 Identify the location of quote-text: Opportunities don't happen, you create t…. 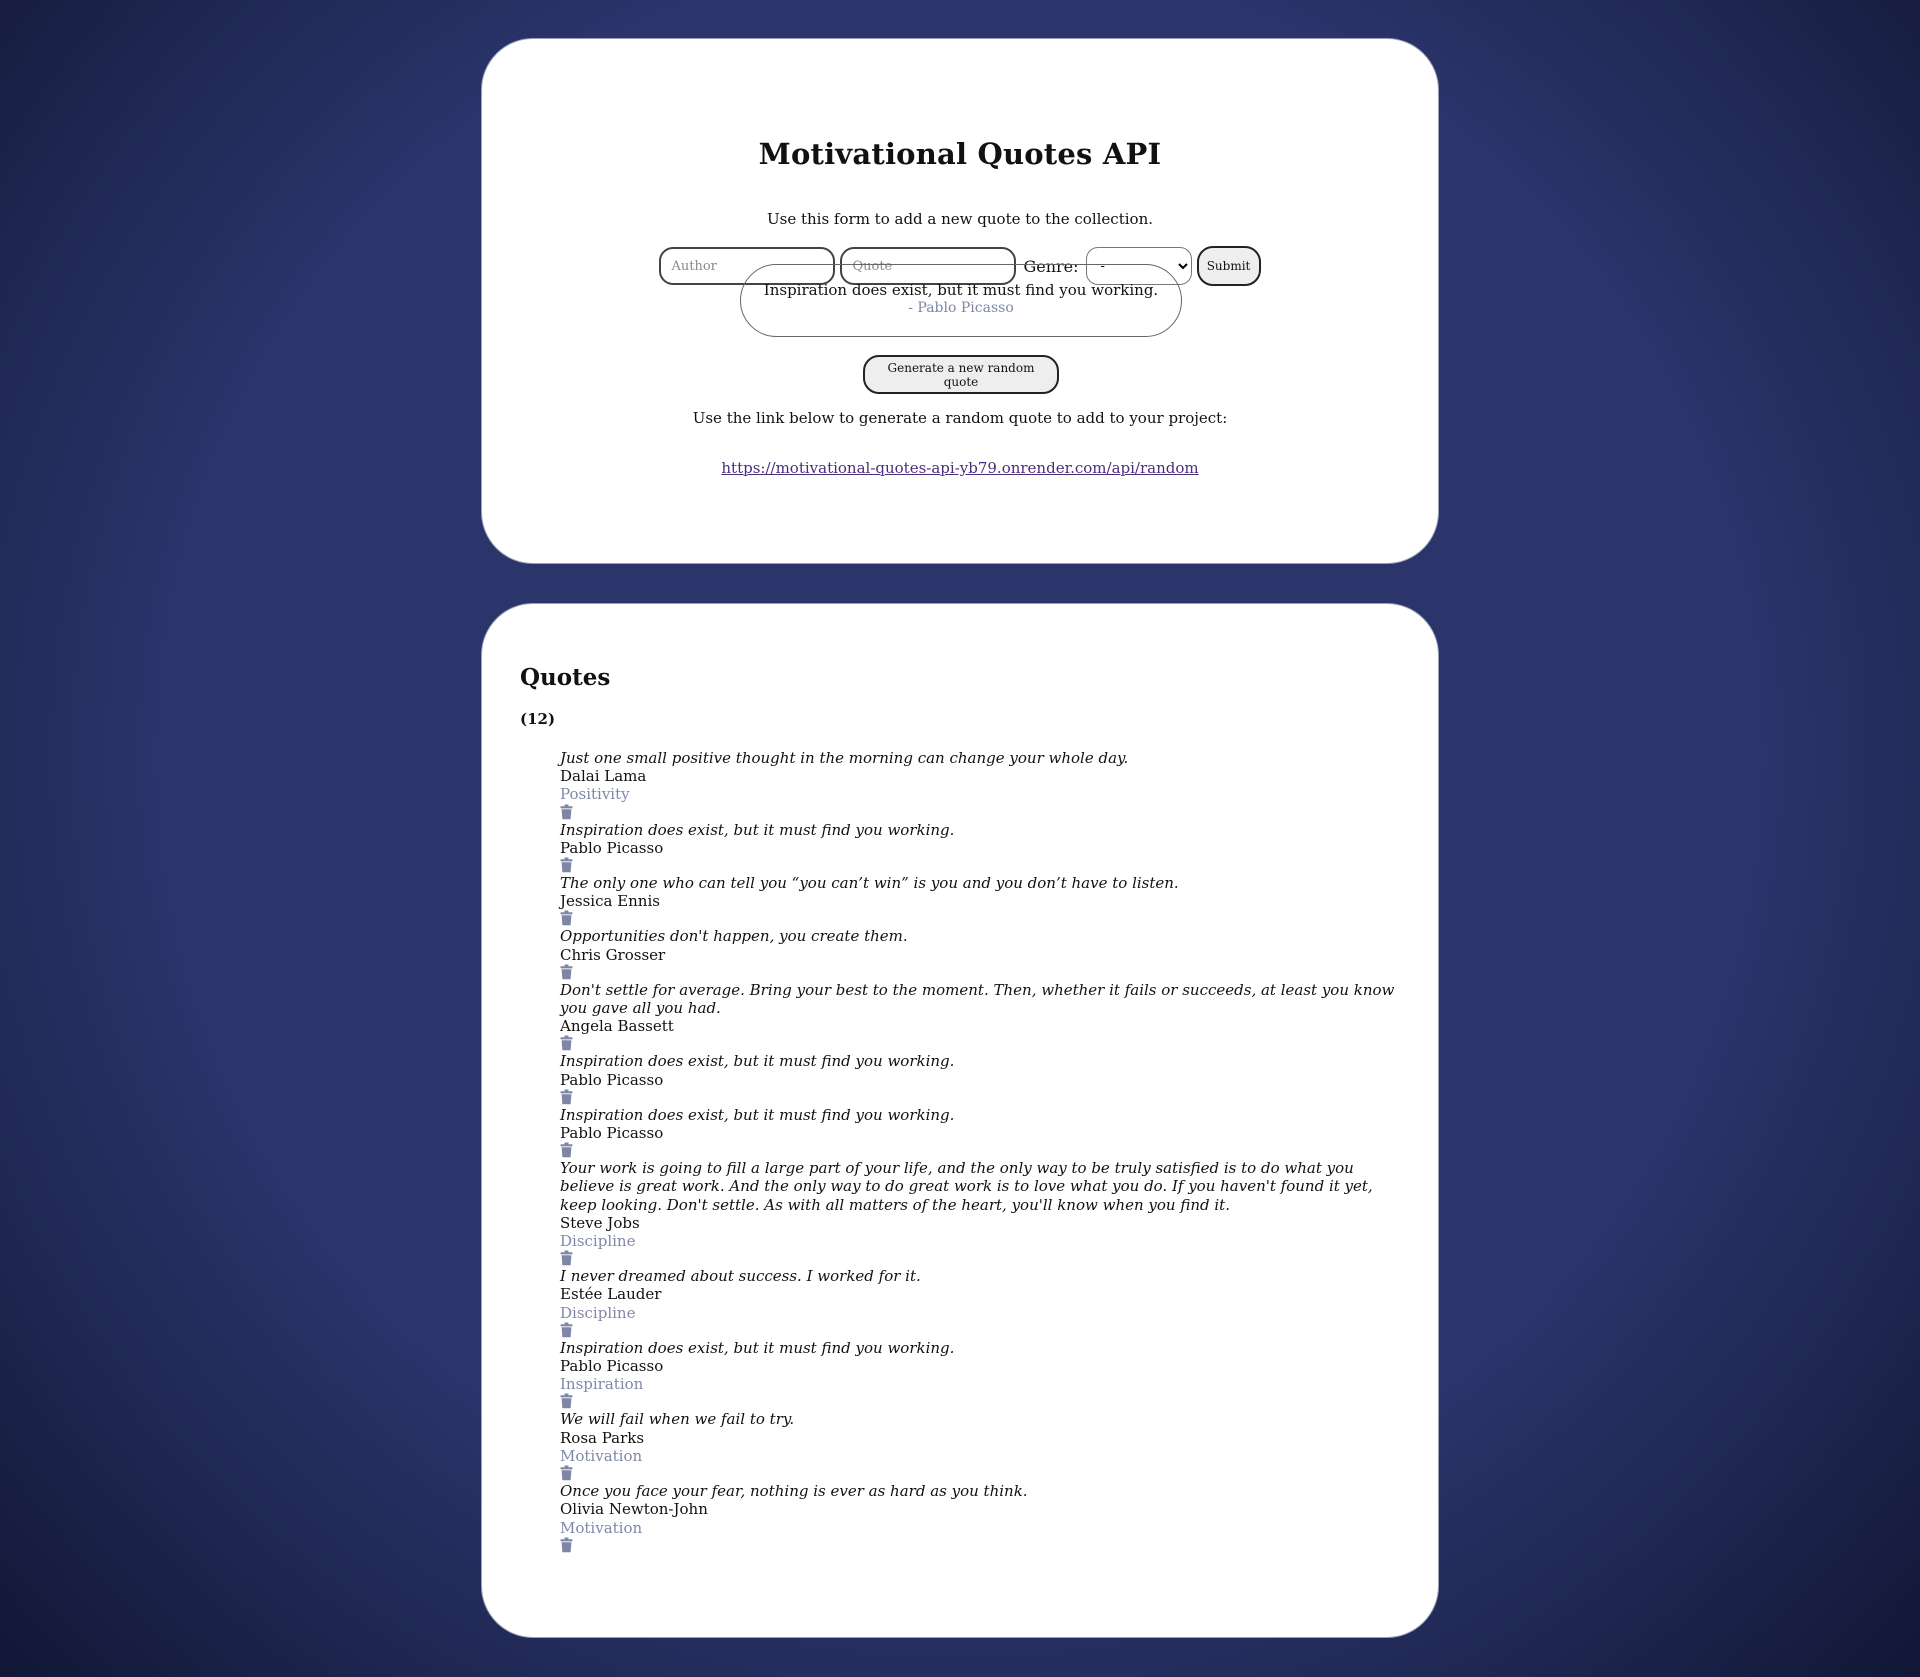
(734, 936).